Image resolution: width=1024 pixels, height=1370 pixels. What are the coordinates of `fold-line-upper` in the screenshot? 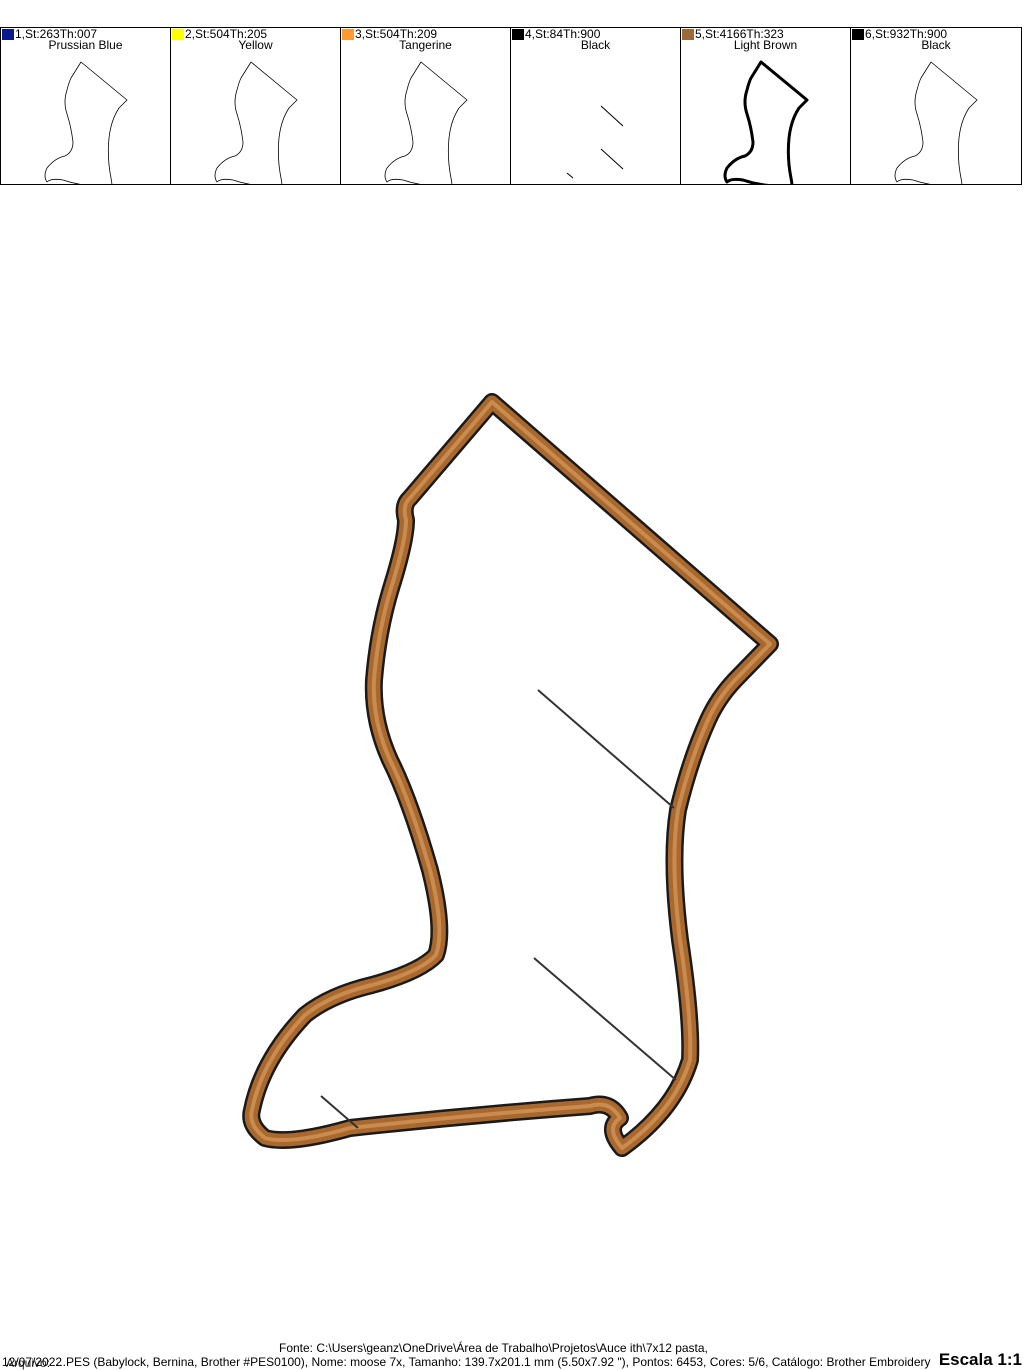 It's located at (606, 749).